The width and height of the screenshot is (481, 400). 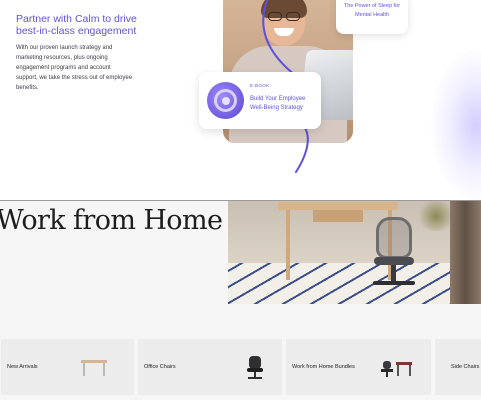 What do you see at coordinates (465, 252) in the screenshot?
I see `photo-curtain` at bounding box center [465, 252].